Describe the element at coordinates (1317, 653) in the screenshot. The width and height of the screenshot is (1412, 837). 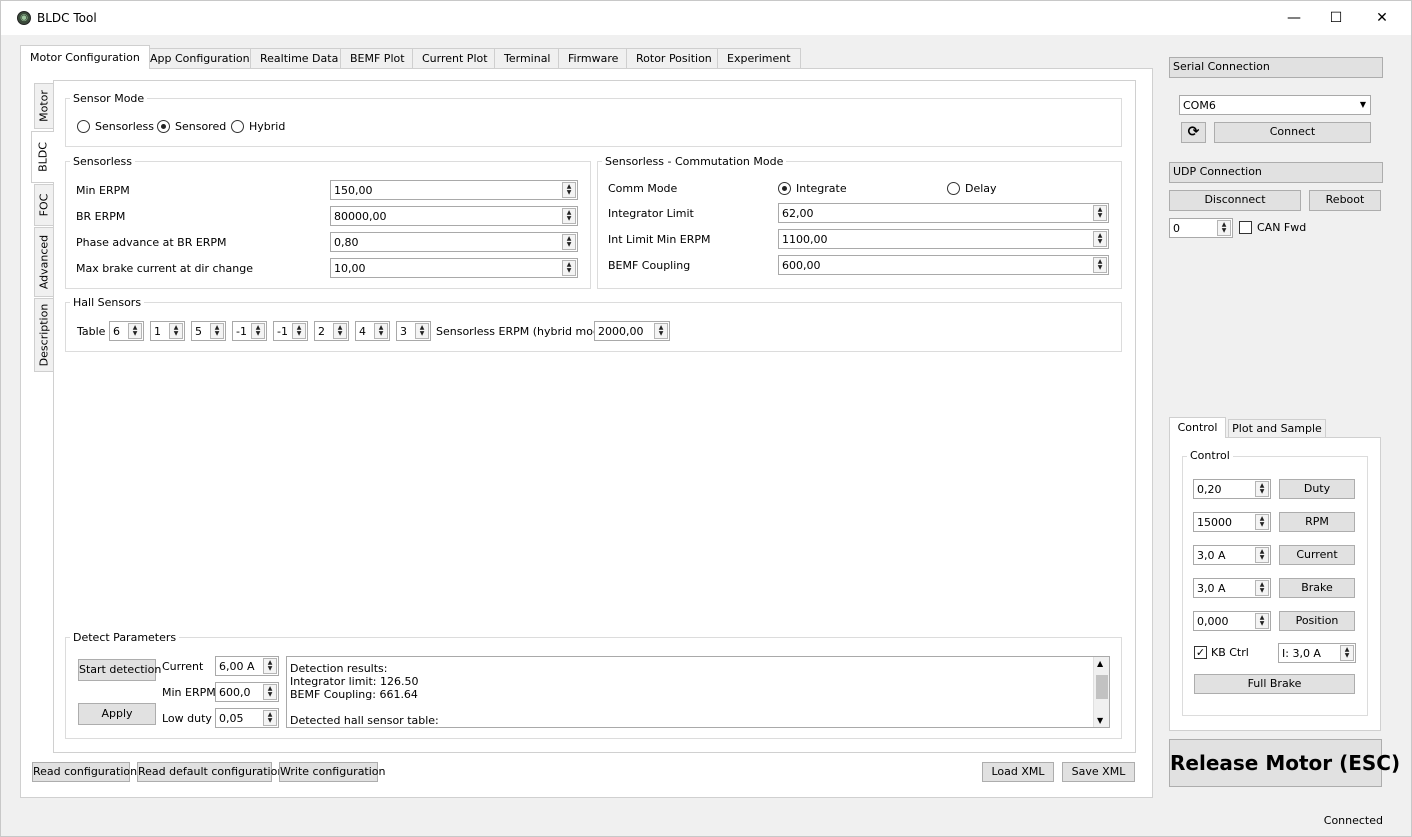
I see `kb-current-spinbox: I: 3,0 A ▲ ▼` at that location.